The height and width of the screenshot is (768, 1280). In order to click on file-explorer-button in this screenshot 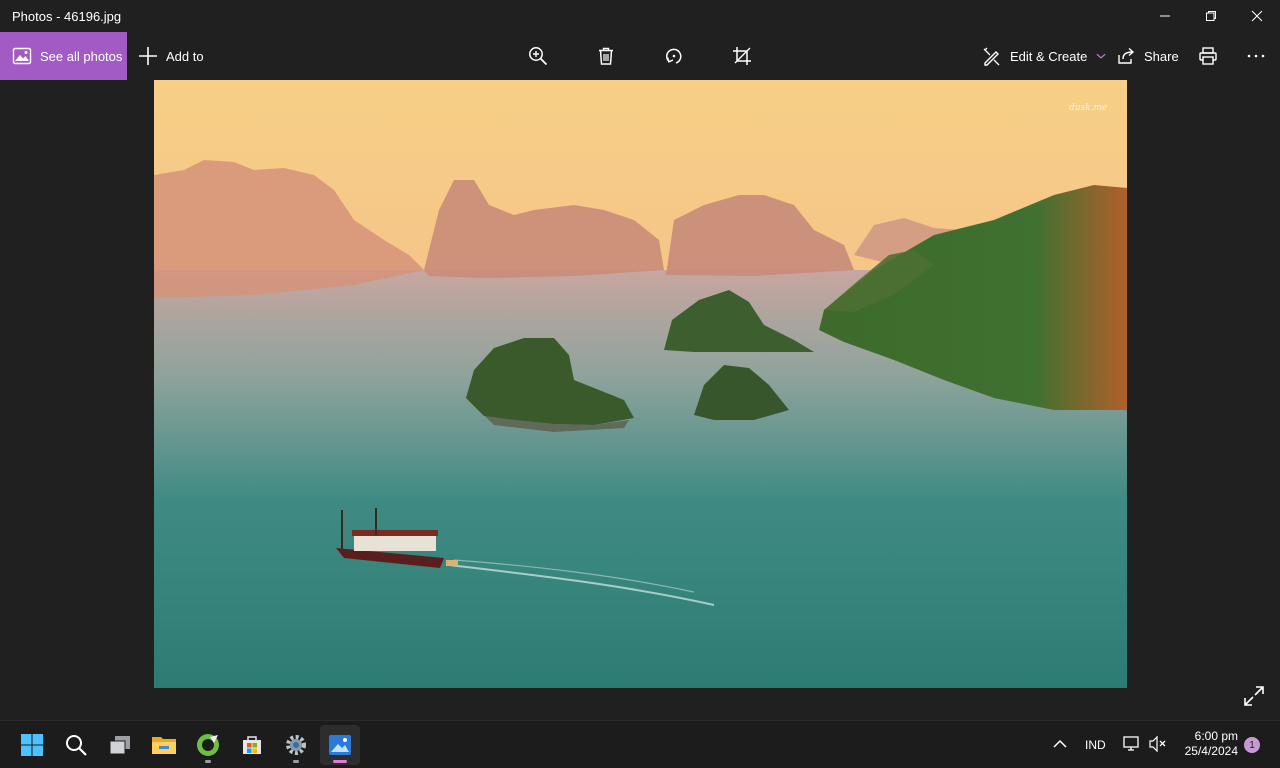, I will do `click(164, 745)`.